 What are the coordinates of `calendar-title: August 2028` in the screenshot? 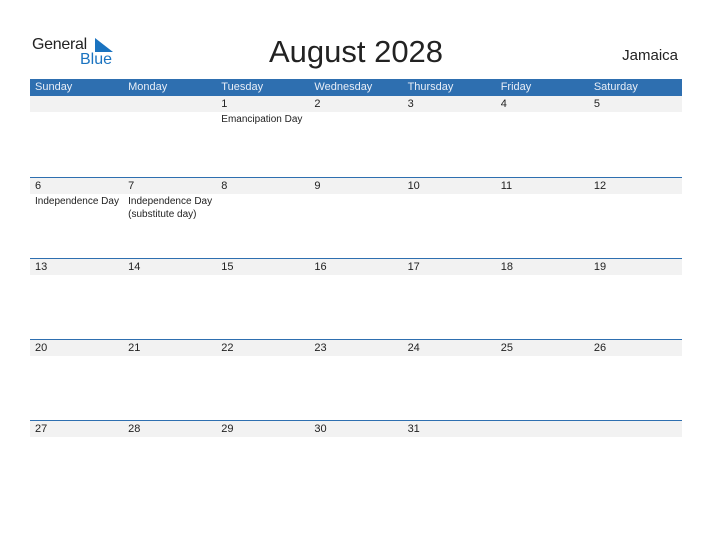 It's located at (356, 51).